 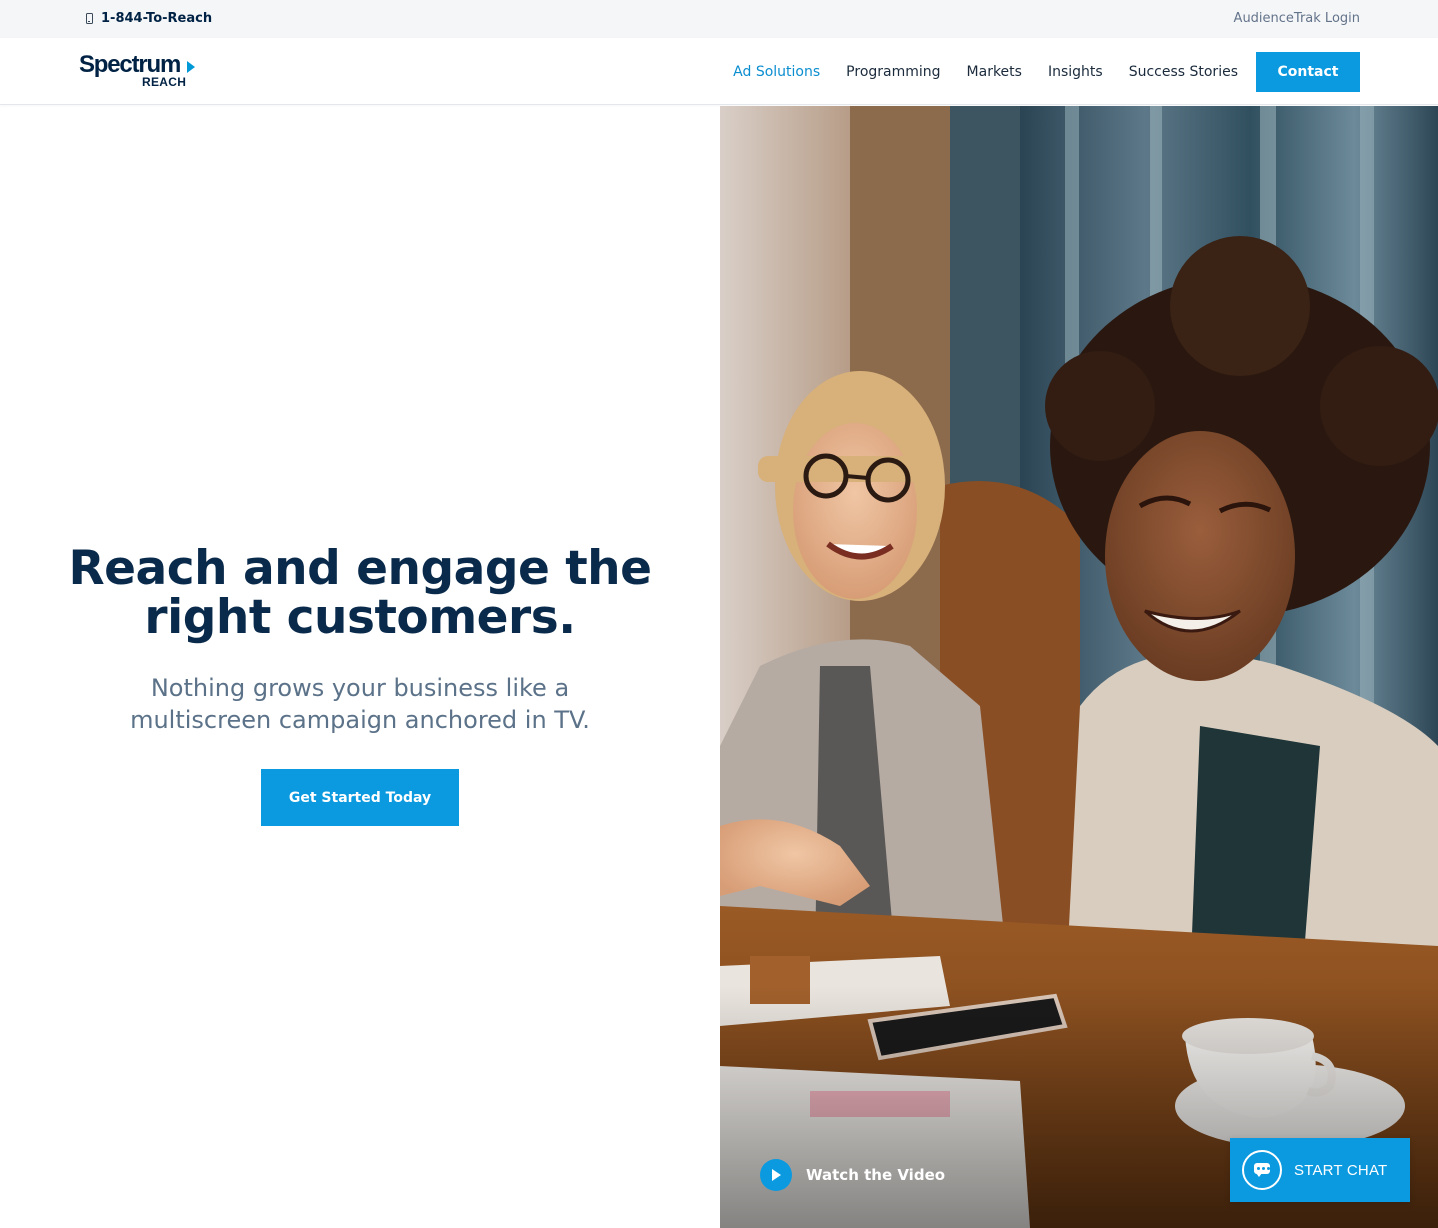 What do you see at coordinates (1183, 72) in the screenshot?
I see `nav-item-success-stories: Success Stories` at bounding box center [1183, 72].